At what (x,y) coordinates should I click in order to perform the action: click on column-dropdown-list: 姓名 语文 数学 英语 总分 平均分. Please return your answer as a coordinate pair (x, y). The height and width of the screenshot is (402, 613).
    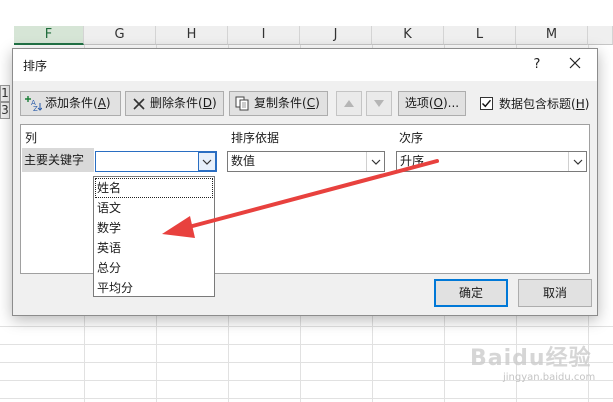
    Looking at the image, I should click on (154, 236).